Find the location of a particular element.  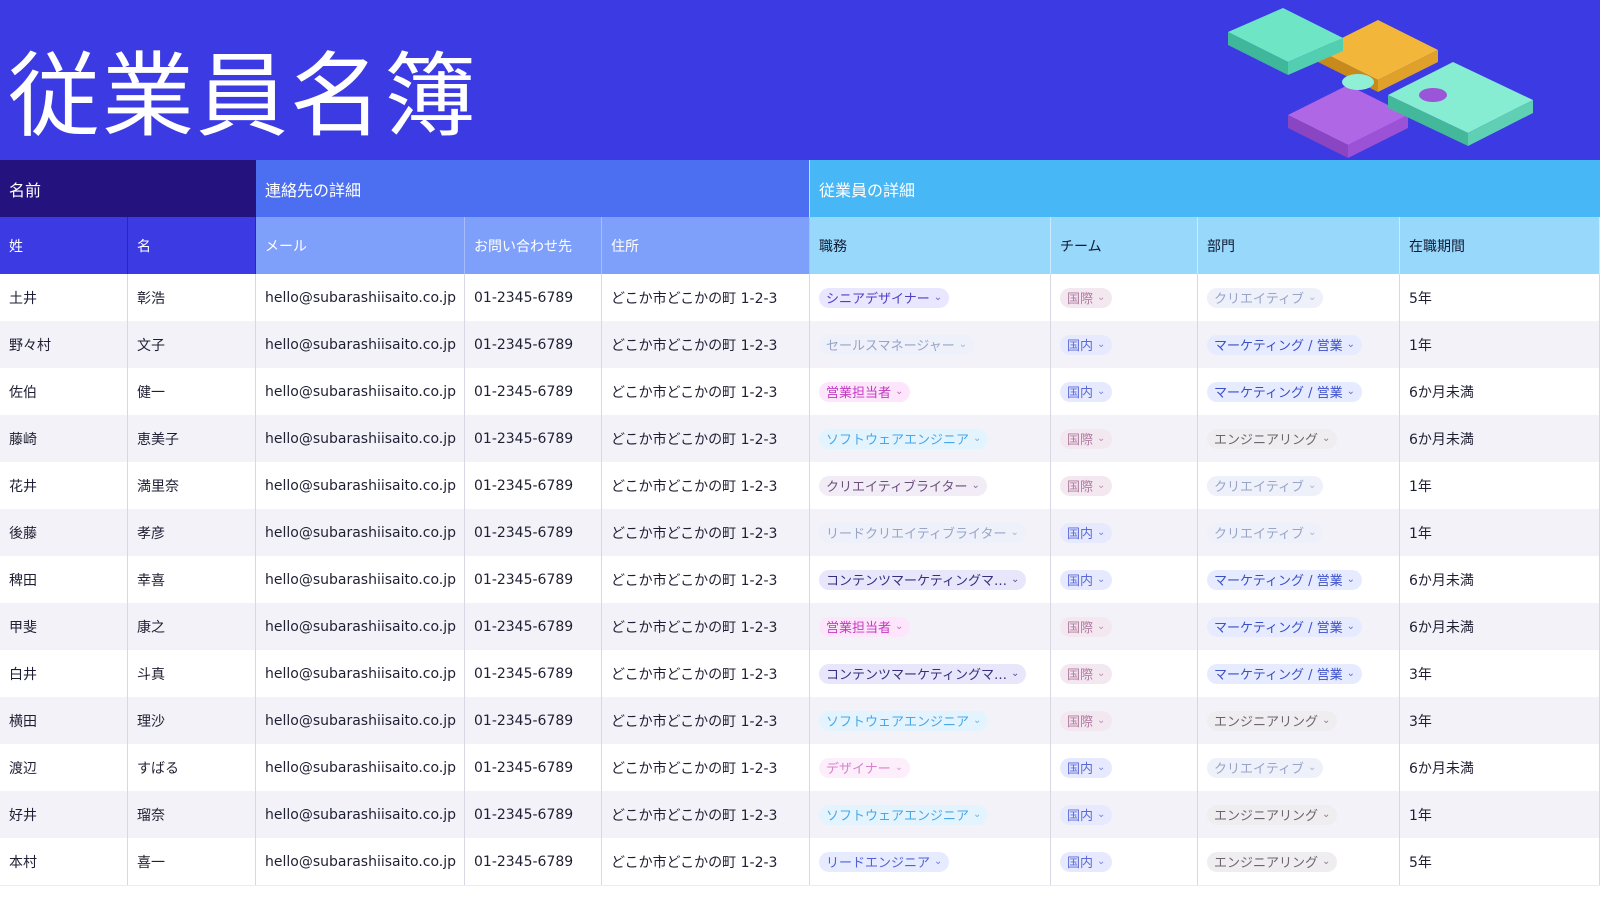

cell-first-name: 満里奈 is located at coordinates (192, 485).